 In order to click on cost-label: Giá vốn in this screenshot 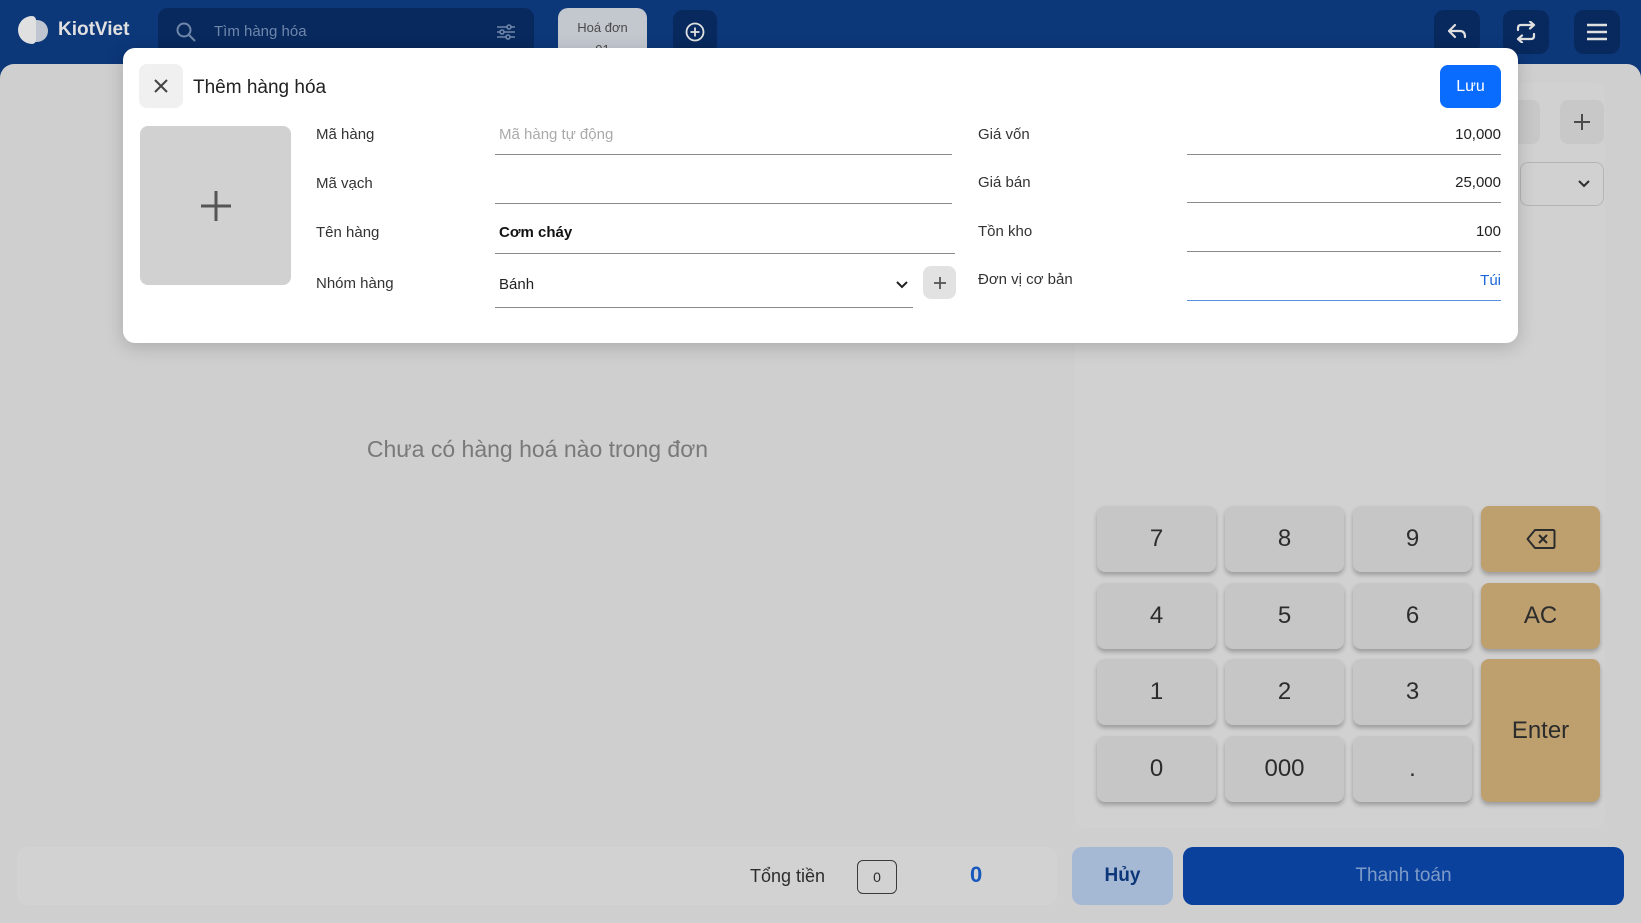, I will do `click(1004, 134)`.